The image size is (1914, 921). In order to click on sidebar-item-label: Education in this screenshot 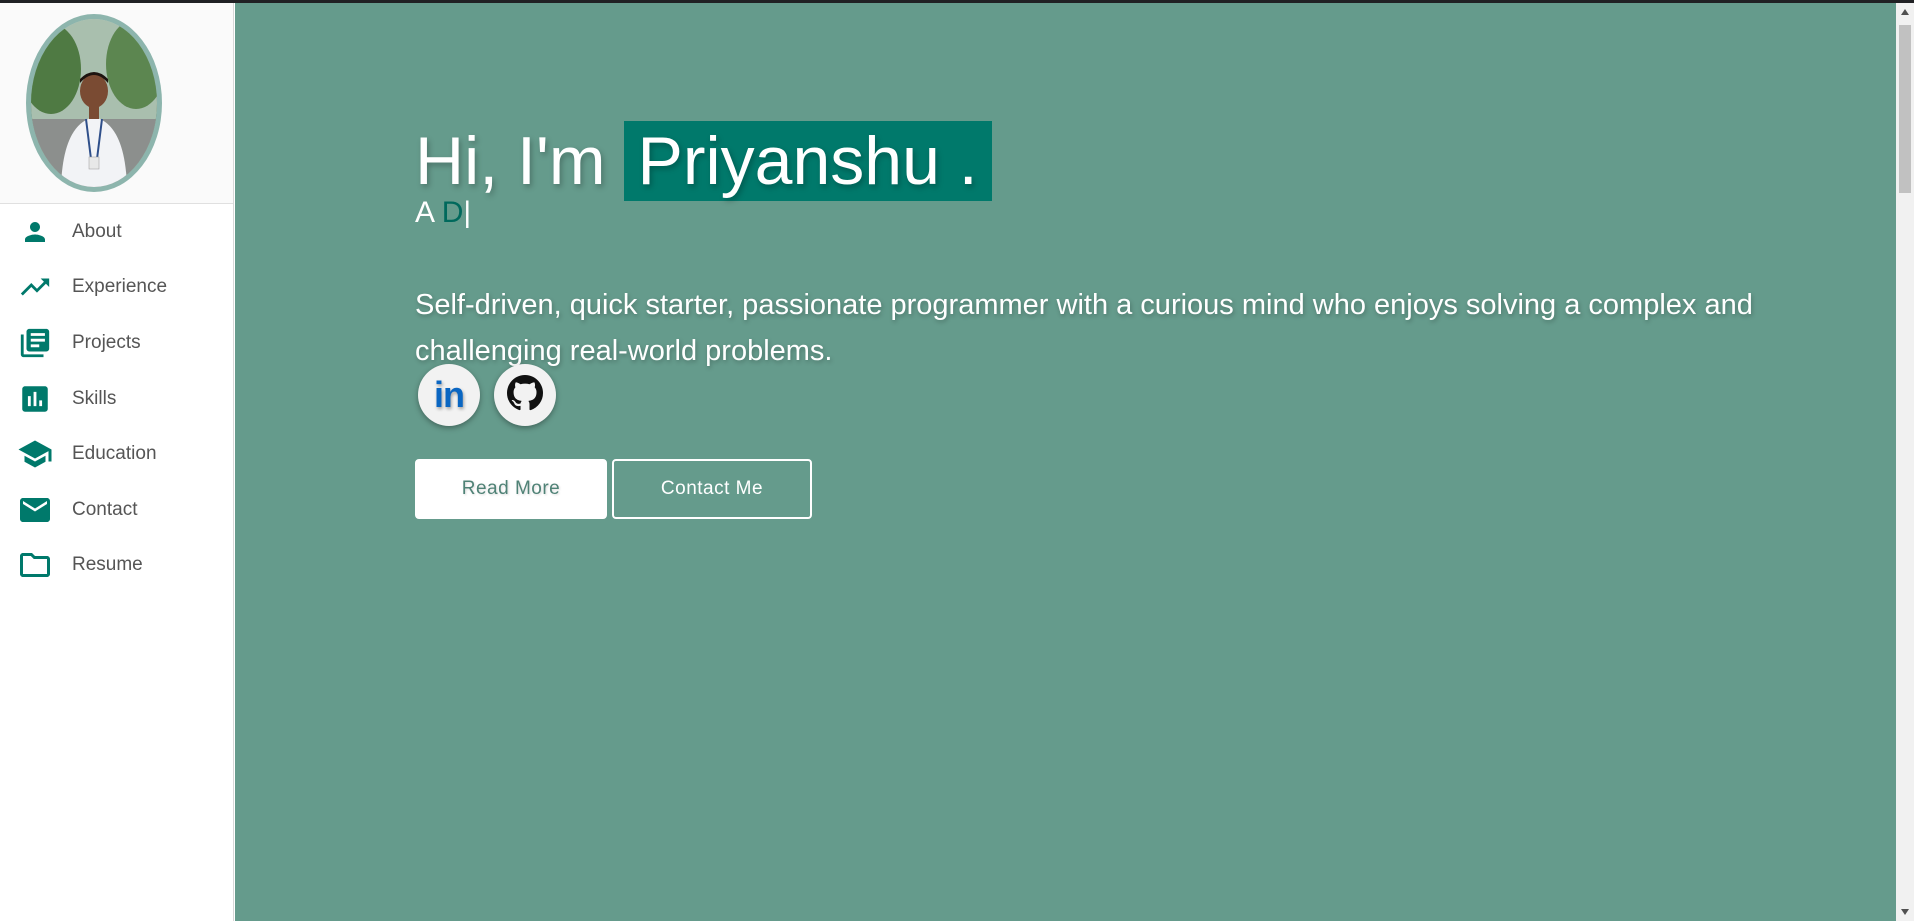, I will do `click(114, 454)`.